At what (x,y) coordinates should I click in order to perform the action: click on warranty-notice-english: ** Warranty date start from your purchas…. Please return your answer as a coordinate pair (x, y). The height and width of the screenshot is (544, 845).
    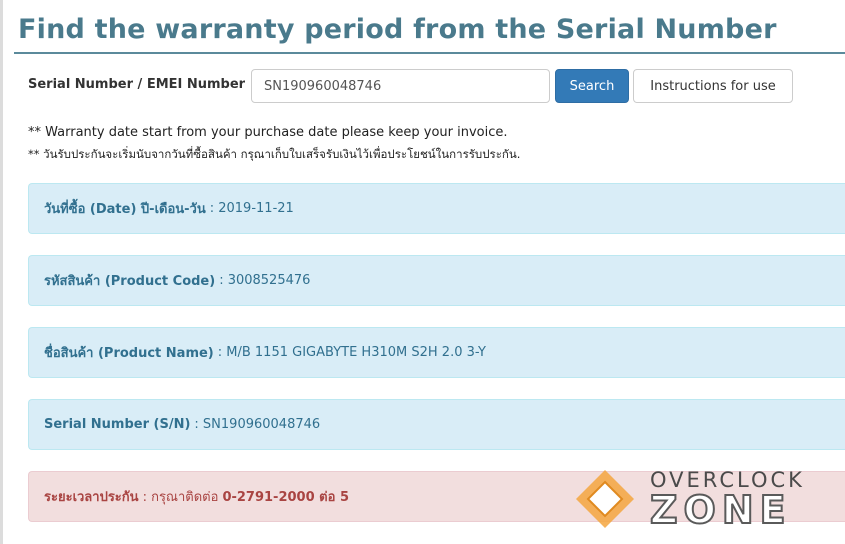
    Looking at the image, I should click on (268, 132).